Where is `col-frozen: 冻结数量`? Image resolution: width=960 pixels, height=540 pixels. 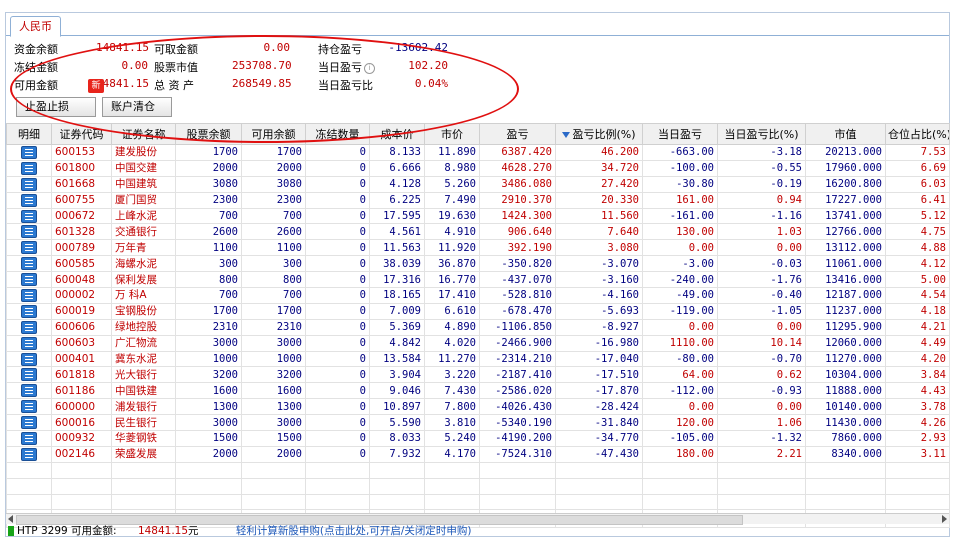
col-frozen: 冻结数量 is located at coordinates (337, 134).